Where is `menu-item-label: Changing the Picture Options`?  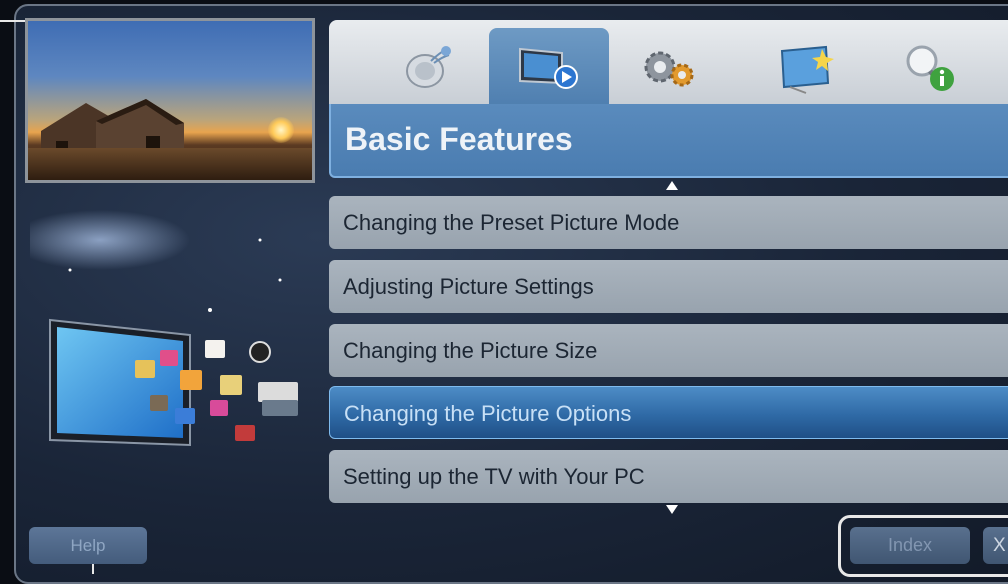 menu-item-label: Changing the Picture Options is located at coordinates (488, 413).